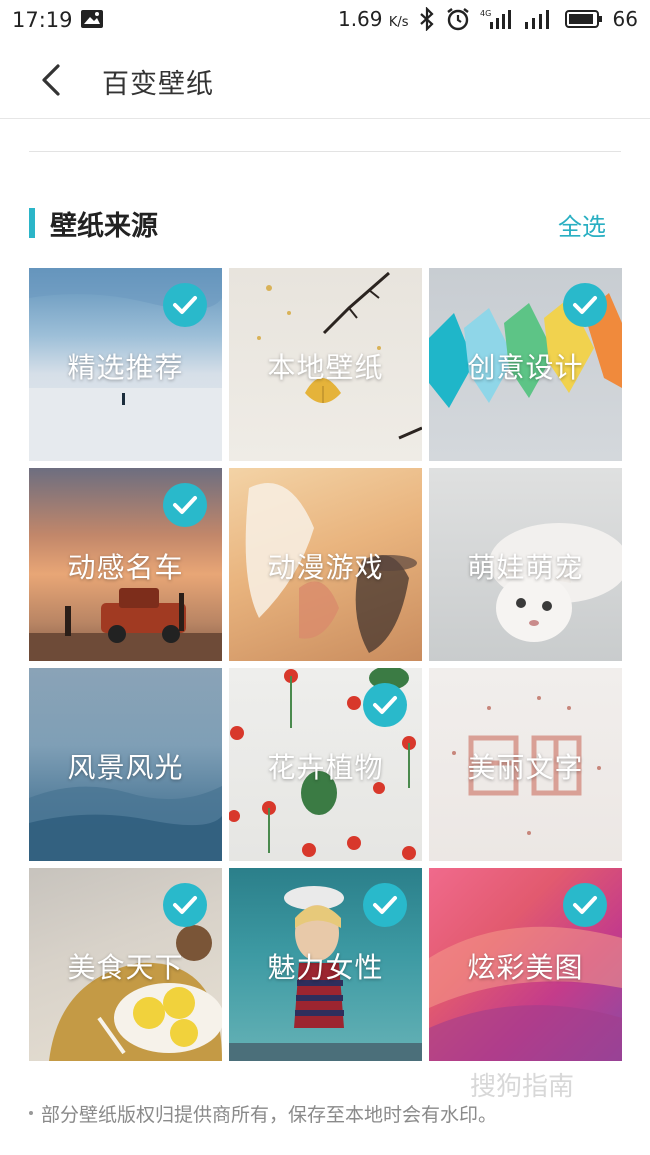 This screenshot has width=650, height=1155. What do you see at coordinates (52, 80) in the screenshot?
I see `chevron-left-icon` at bounding box center [52, 80].